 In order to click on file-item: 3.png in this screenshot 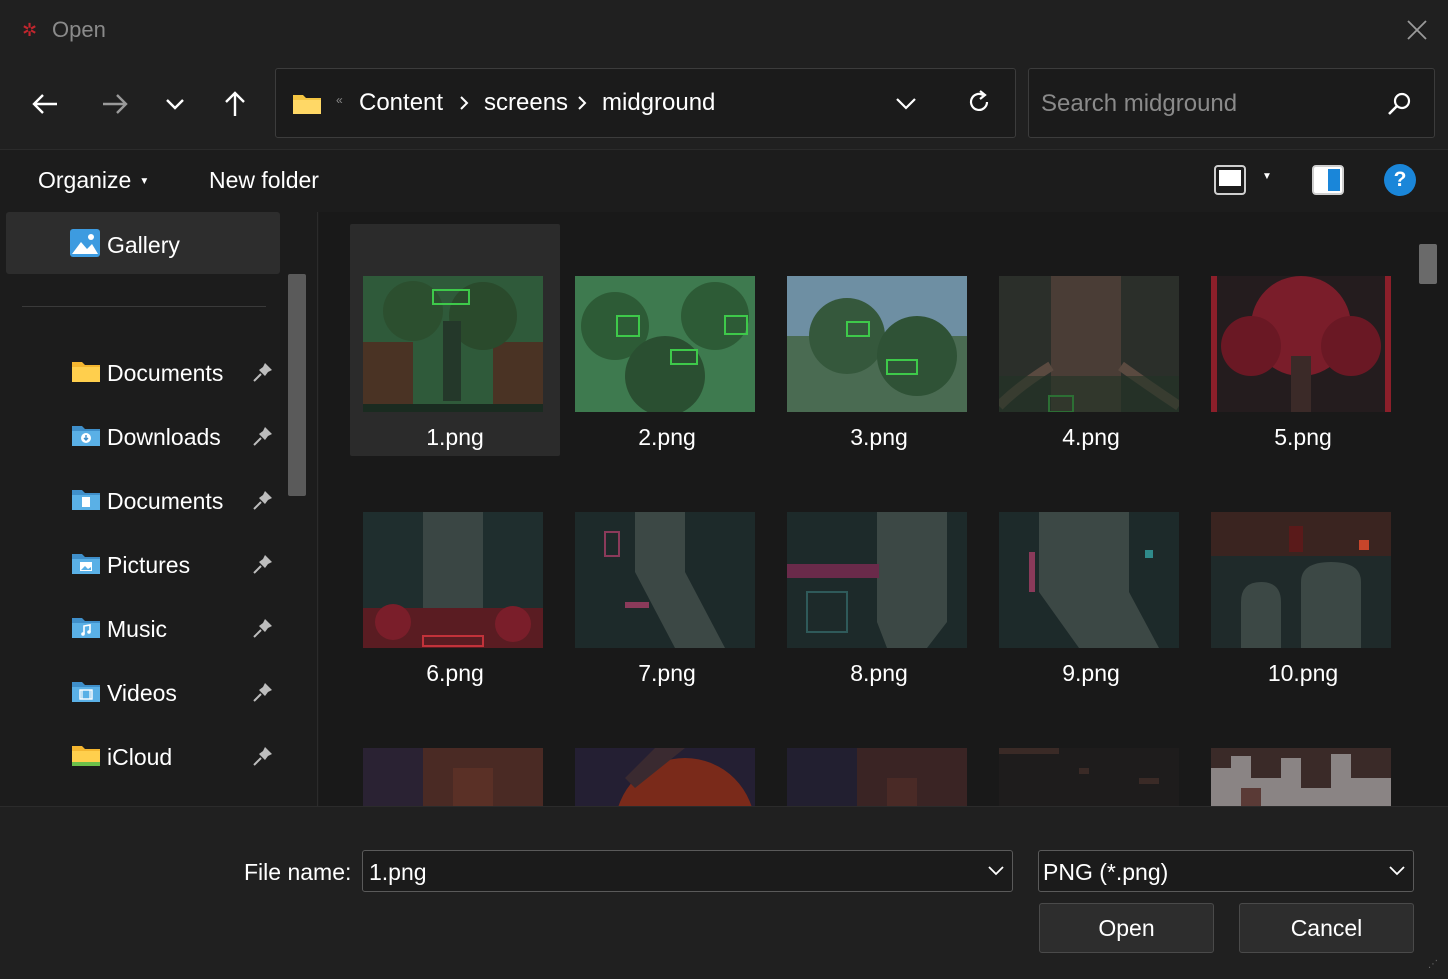, I will do `click(879, 340)`.